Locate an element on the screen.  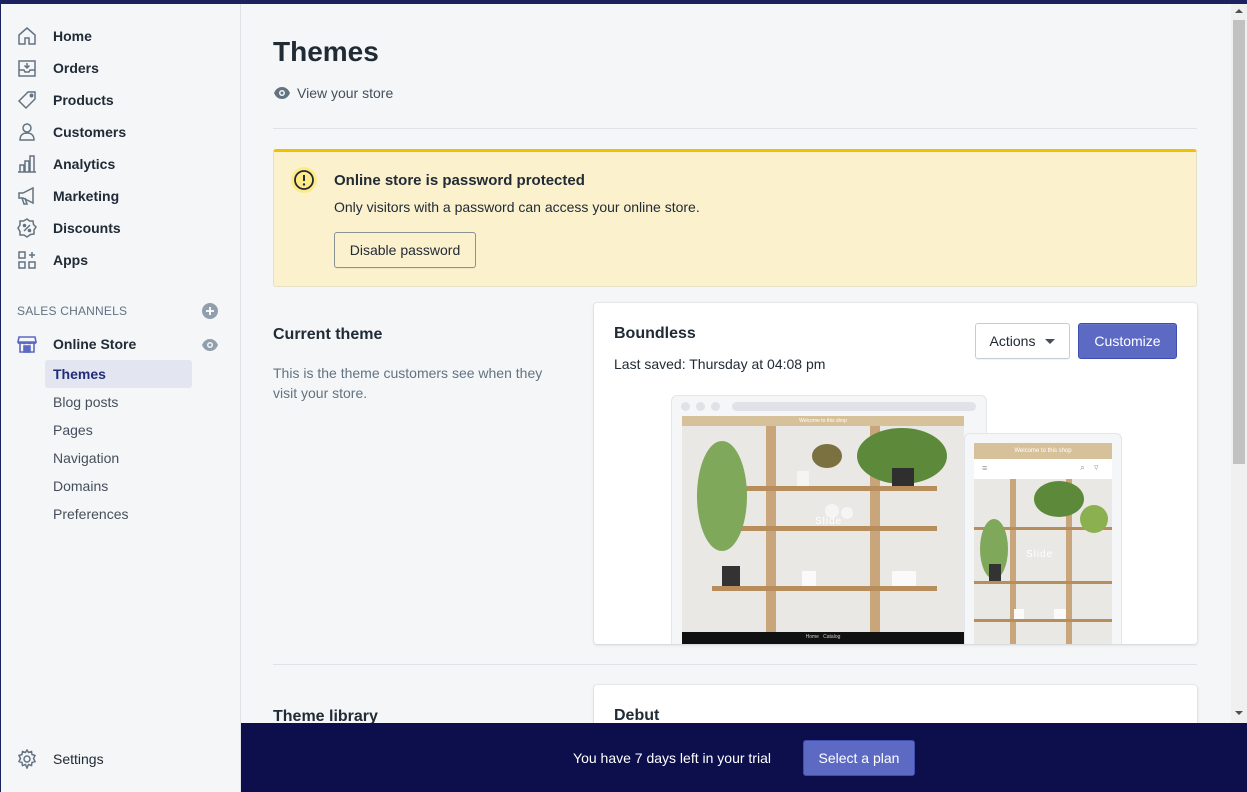
sidebar-item-label: Analytics is located at coordinates (84, 164).